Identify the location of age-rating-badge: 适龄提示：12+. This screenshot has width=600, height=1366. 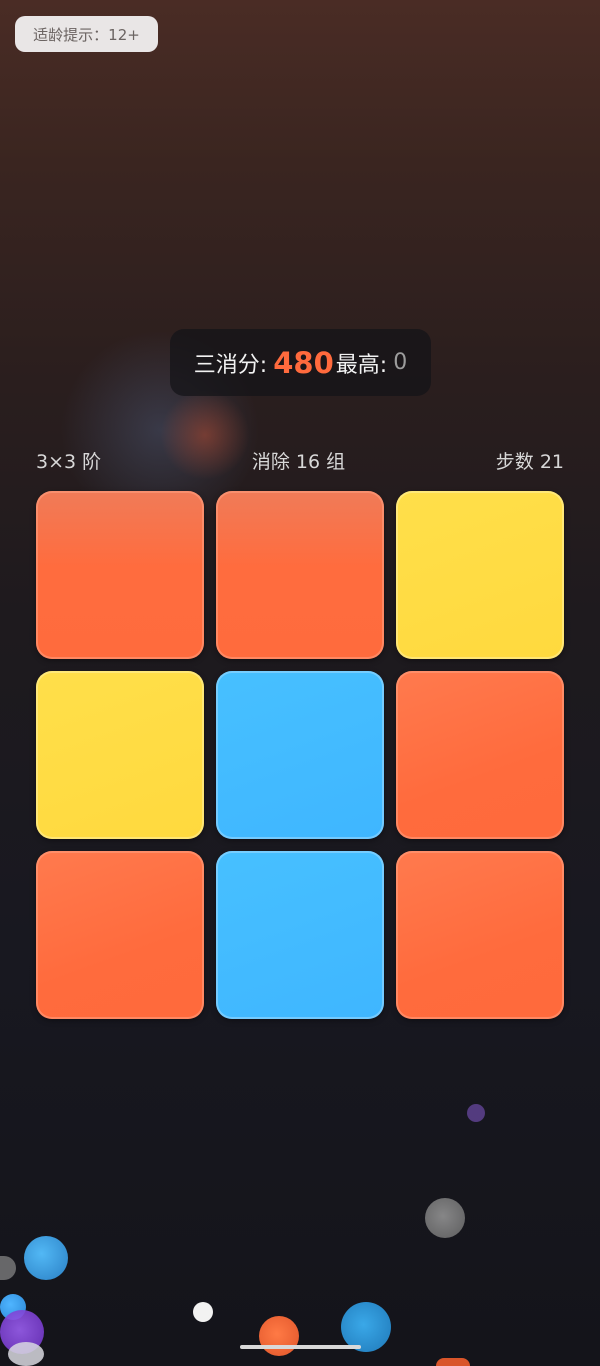
(86, 34).